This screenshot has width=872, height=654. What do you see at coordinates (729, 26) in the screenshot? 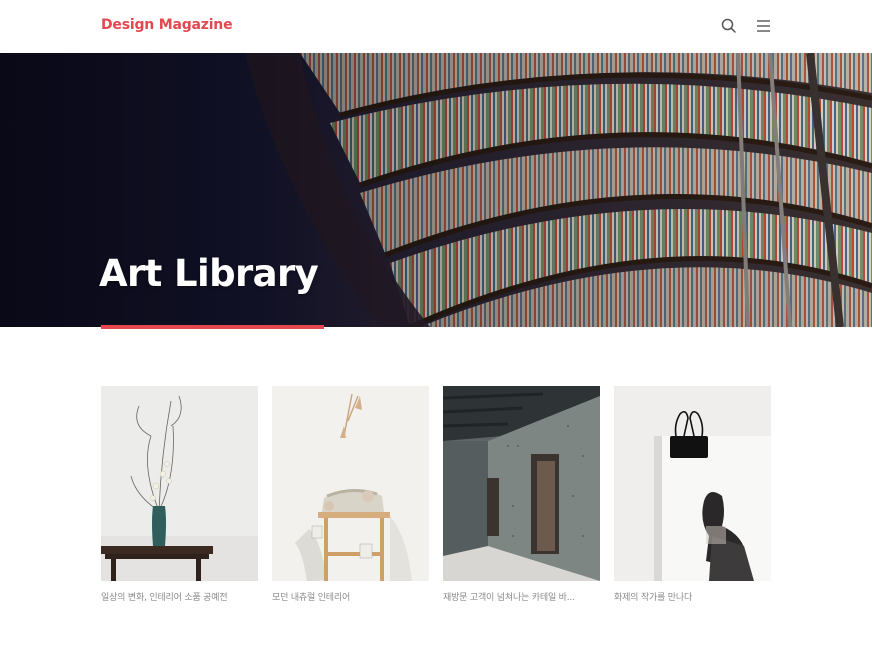
I see `search-icon` at bounding box center [729, 26].